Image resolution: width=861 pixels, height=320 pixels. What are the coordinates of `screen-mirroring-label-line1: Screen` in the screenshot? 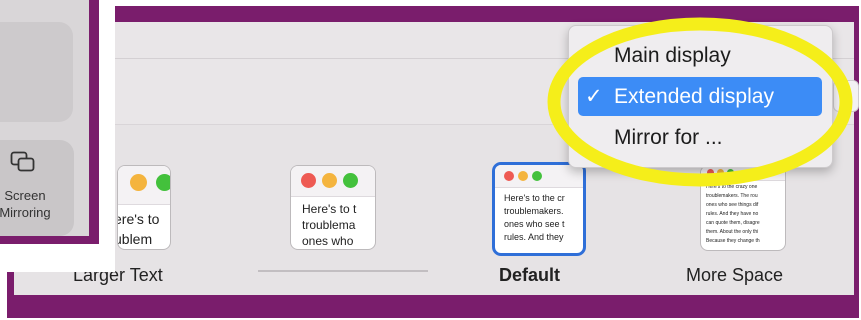 It's located at (25, 195).